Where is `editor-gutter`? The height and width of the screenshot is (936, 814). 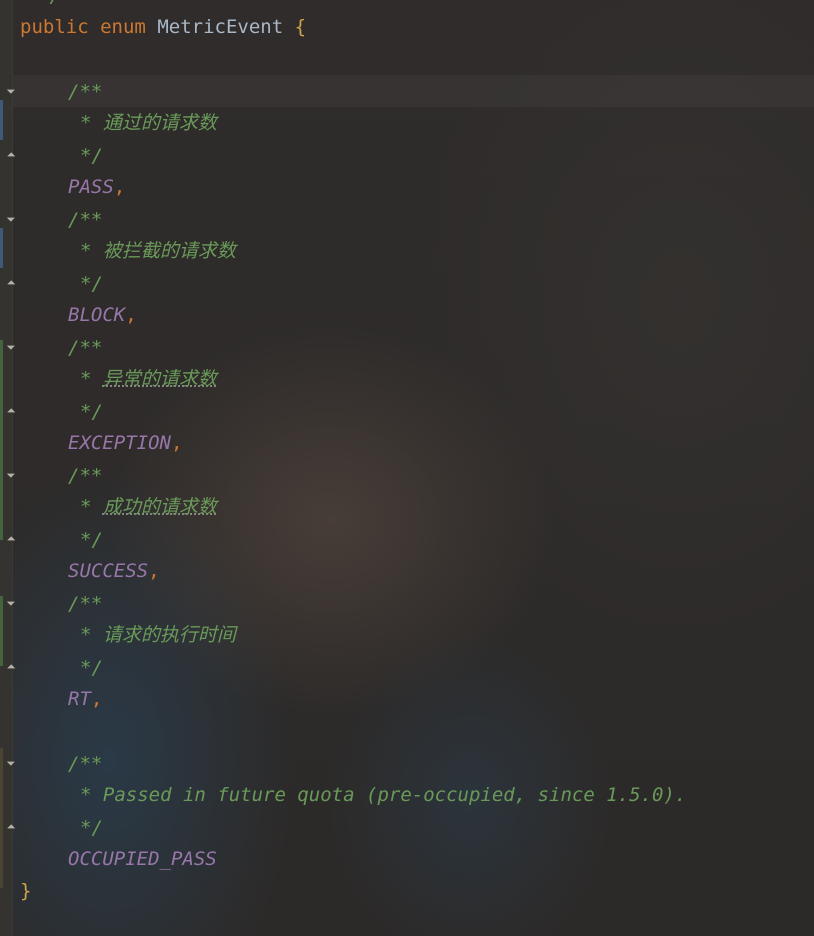 editor-gutter is located at coordinates (6, 468).